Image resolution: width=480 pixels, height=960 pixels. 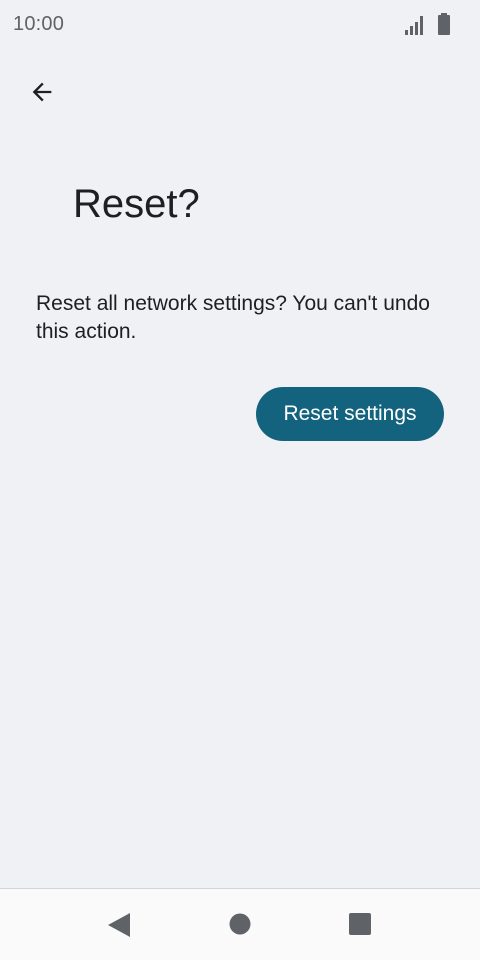 I want to click on battery-icon, so click(x=444, y=24).